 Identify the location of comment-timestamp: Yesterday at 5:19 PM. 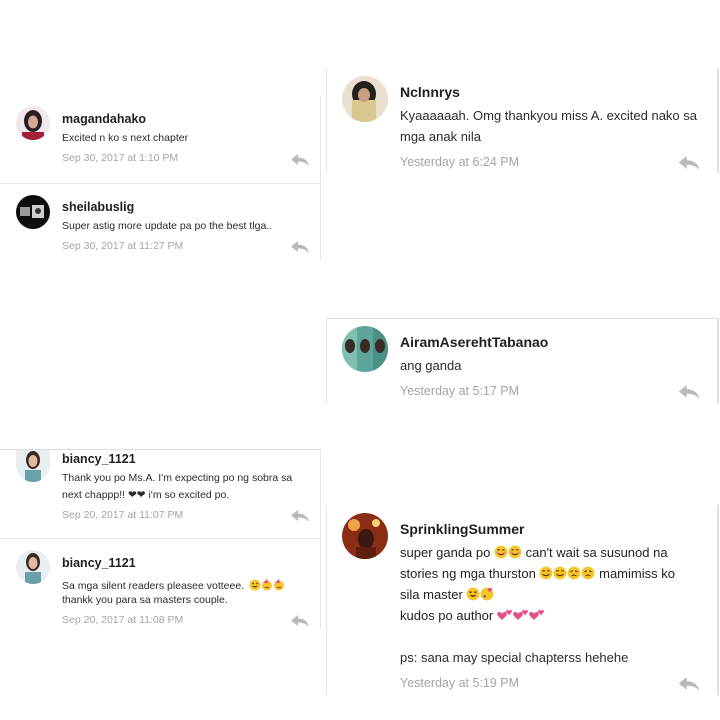
(460, 683).